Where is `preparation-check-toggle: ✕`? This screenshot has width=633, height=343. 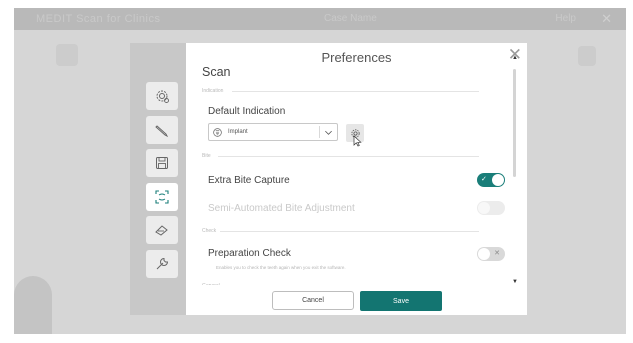
preparation-check-toggle: ✕ is located at coordinates (491, 254).